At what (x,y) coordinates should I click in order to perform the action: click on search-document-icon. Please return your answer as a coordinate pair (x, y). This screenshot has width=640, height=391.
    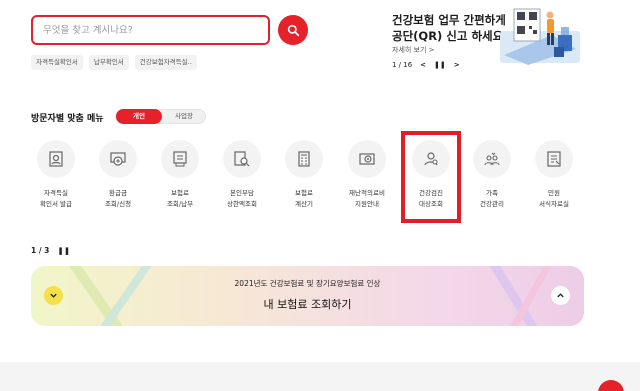
    Looking at the image, I should click on (242, 159).